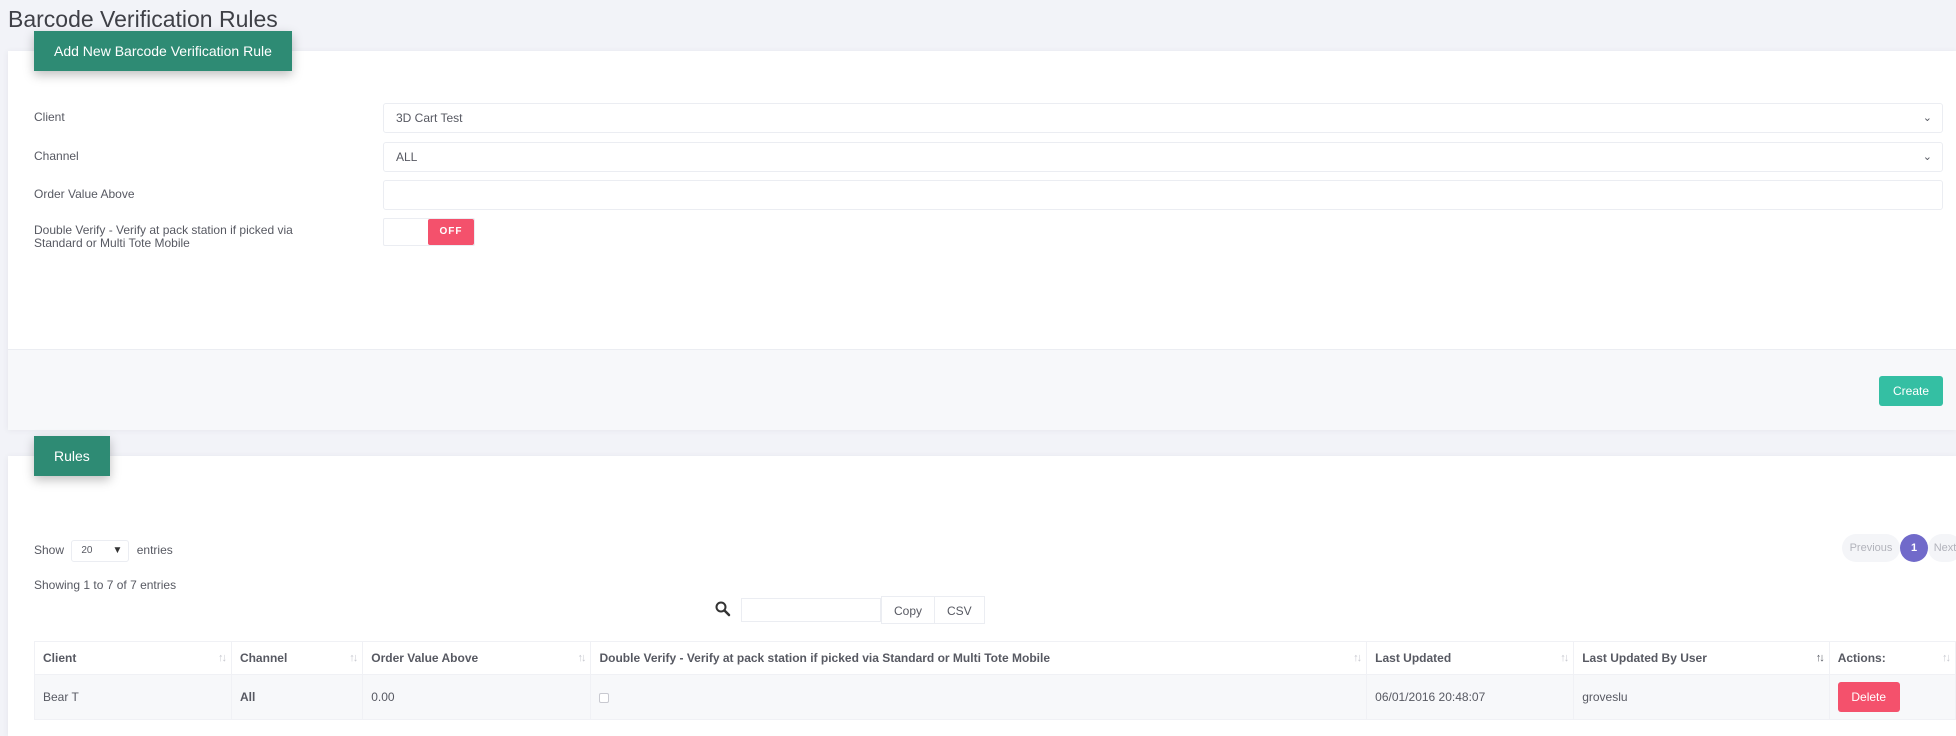  I want to click on cell-last-updated: 06/01/2016 20:48:07, so click(1470, 697).